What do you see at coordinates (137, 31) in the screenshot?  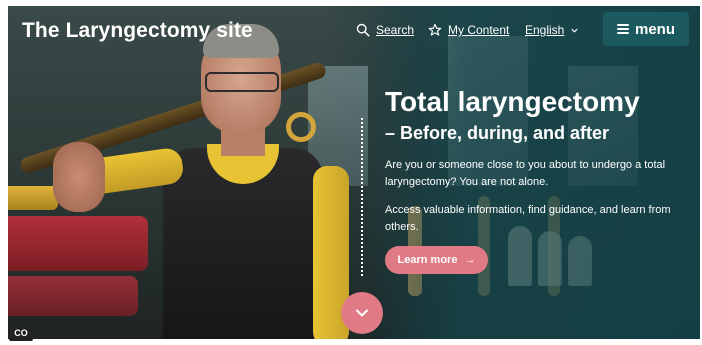 I see `site-logo-title: The Laryngectomy site` at bounding box center [137, 31].